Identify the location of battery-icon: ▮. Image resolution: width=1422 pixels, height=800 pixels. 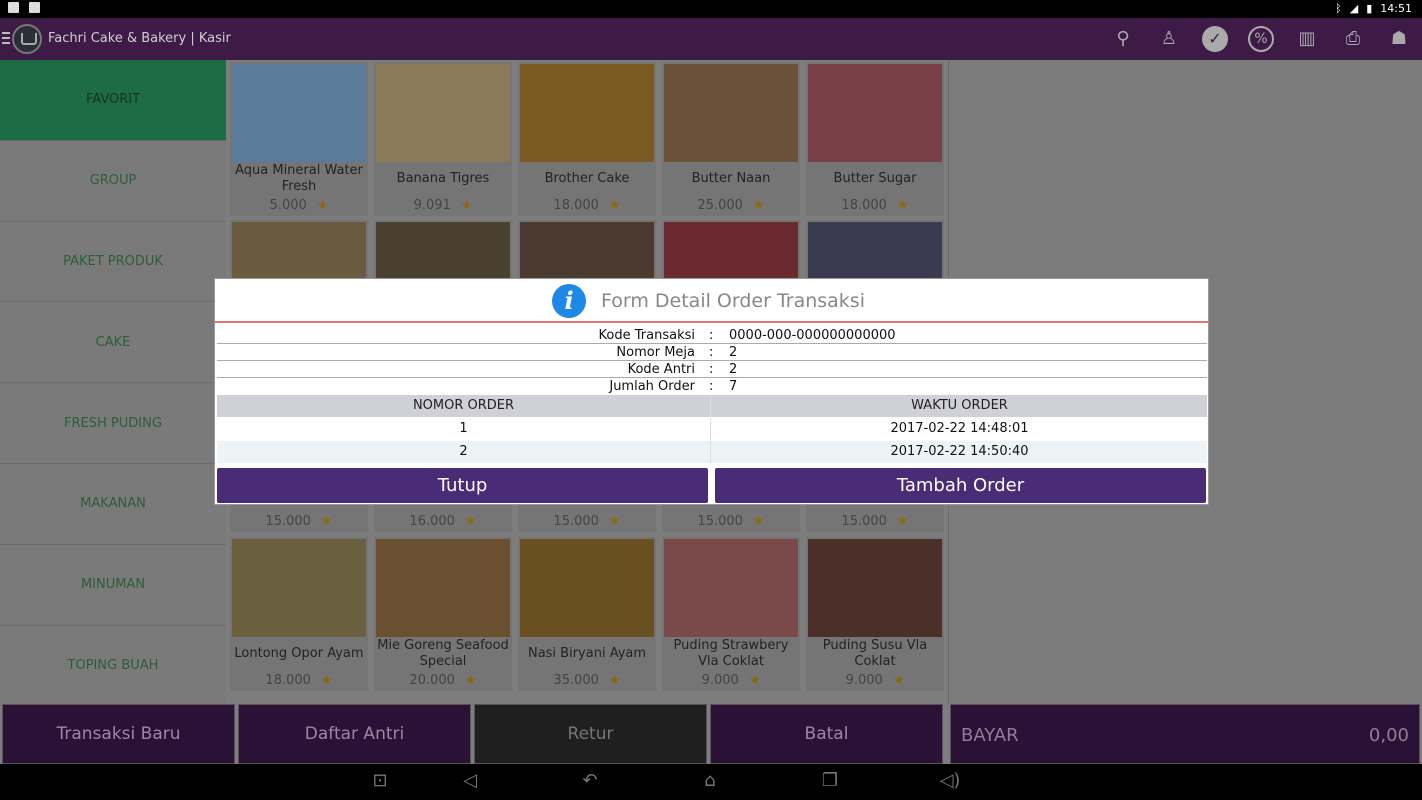
(1369, 8).